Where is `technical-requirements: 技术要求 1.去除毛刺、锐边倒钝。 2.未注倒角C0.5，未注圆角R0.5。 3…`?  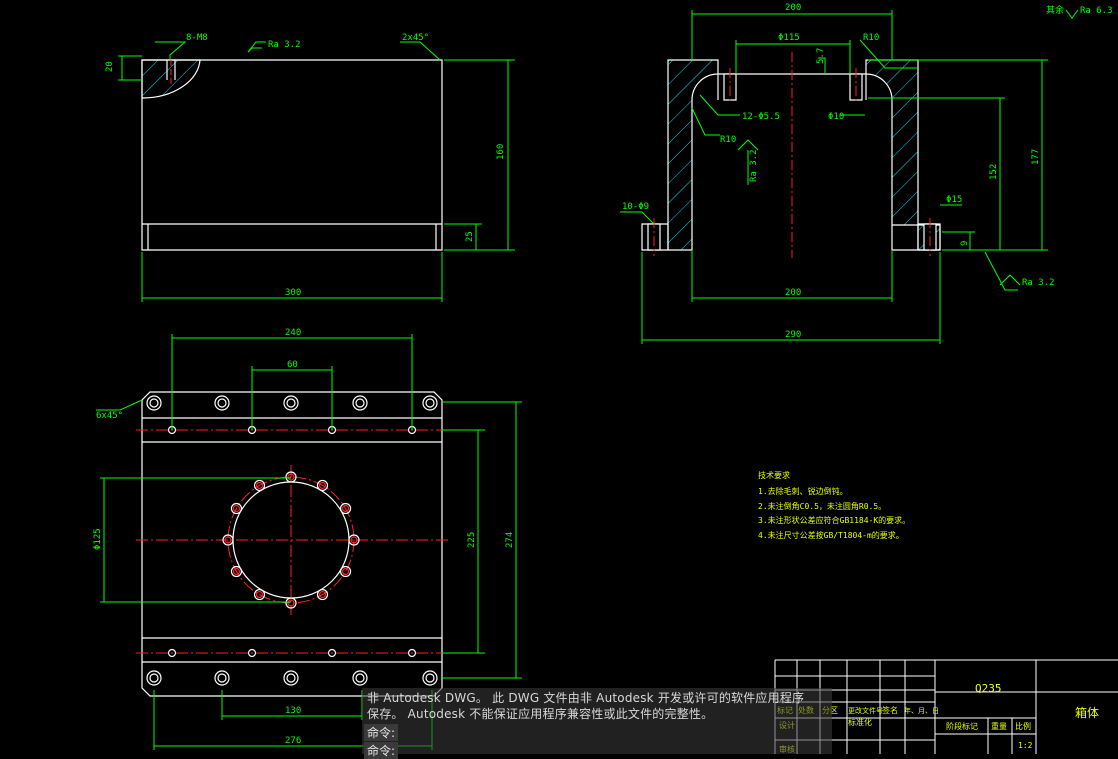 technical-requirements: 技术要求 1.去除毛刺、锐边倒钝。 2.未注倒角C0.5，未注圆角R0.5。 3… is located at coordinates (834, 505).